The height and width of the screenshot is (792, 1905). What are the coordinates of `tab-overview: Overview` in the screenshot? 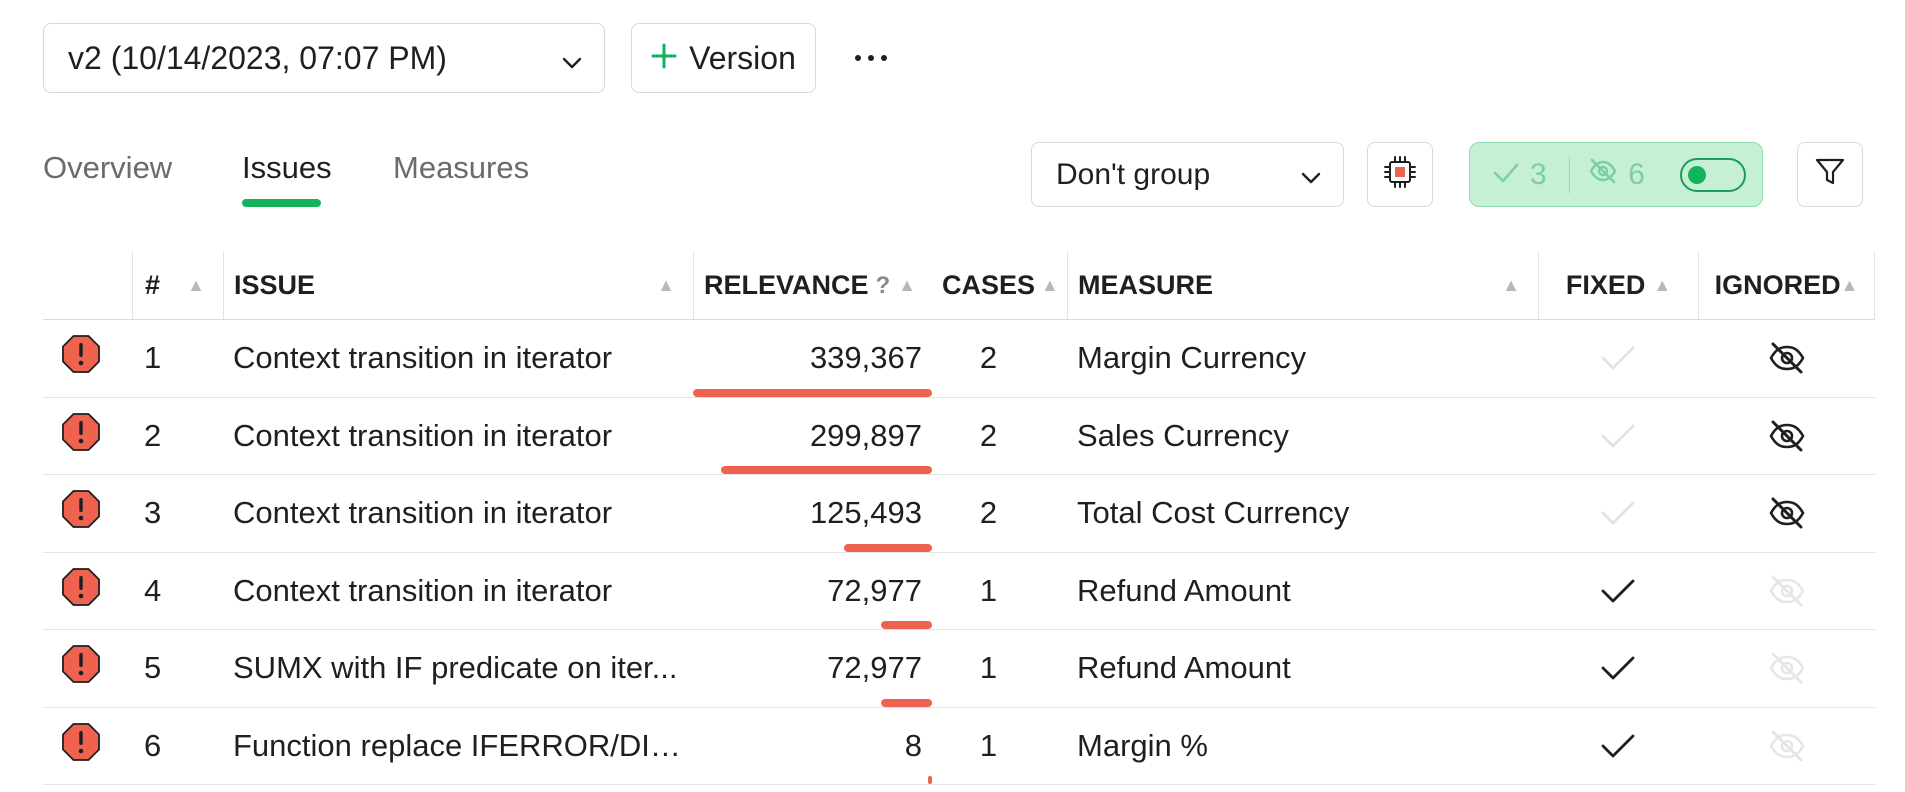 It's located at (107, 168).